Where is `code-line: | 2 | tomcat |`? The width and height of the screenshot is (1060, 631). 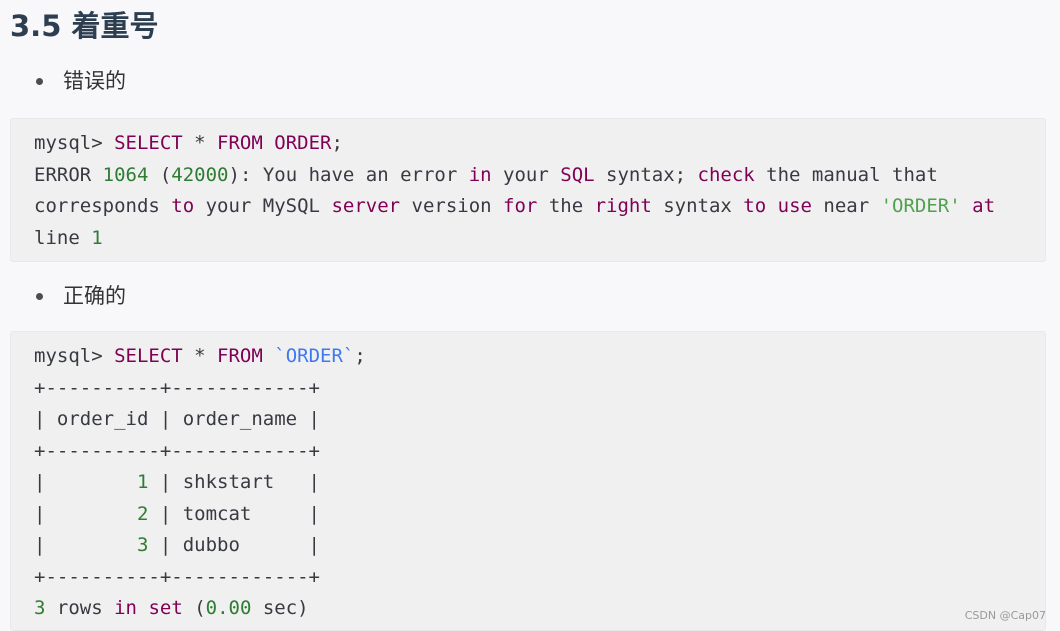
code-line: | 2 | tomcat | is located at coordinates (539, 515).